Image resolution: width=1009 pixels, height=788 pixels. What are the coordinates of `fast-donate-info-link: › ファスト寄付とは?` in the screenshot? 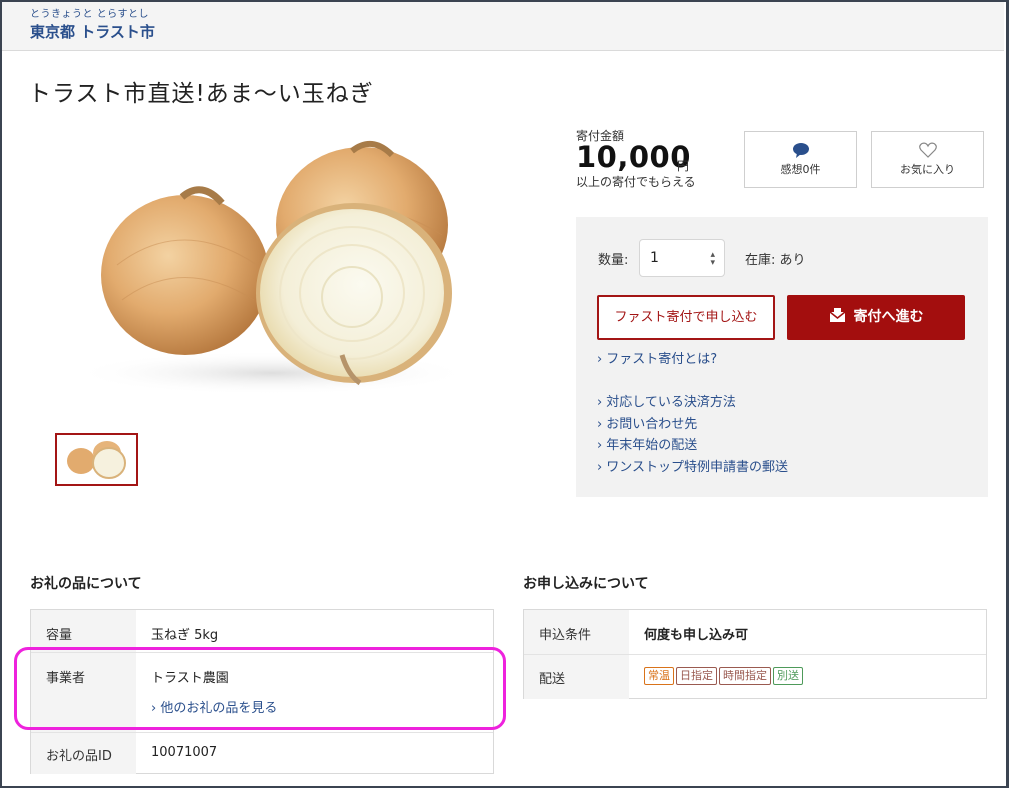 It's located at (657, 357).